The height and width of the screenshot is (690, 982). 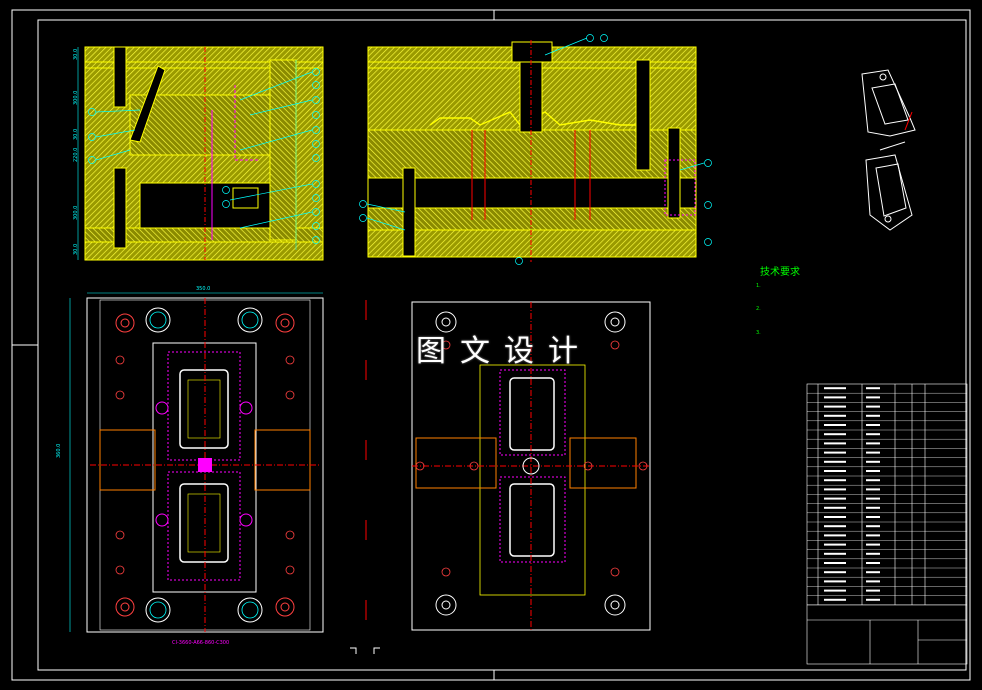 I want to click on section-view-left, so click(x=200, y=153).